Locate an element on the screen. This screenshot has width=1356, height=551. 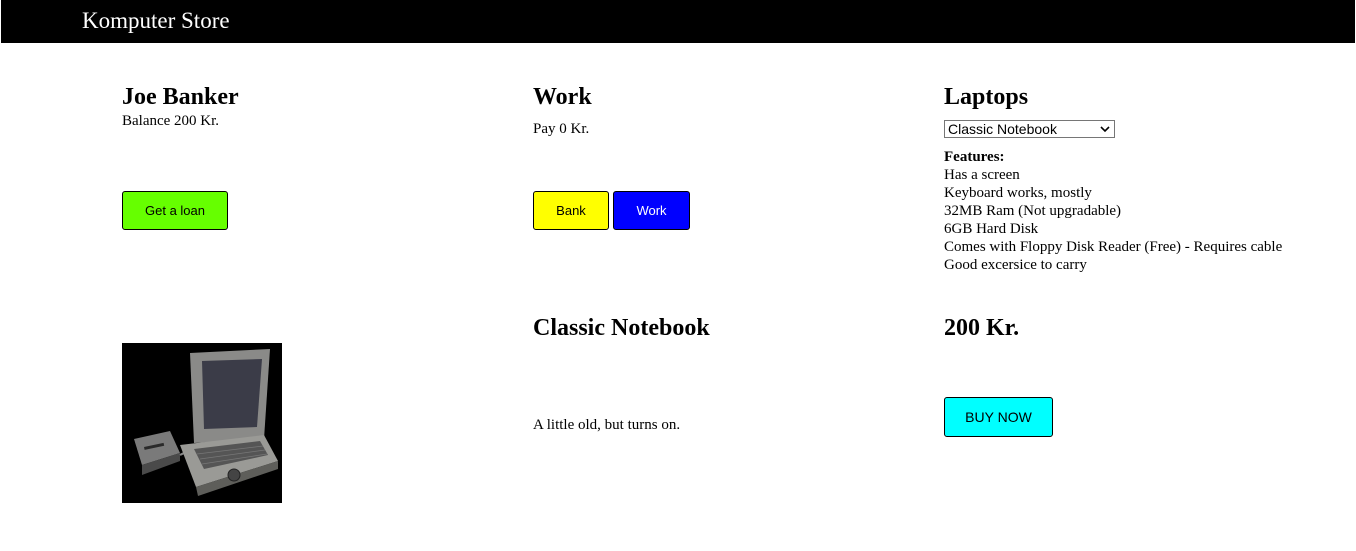
pay-text: Pay 0 Kr. is located at coordinates (561, 129).